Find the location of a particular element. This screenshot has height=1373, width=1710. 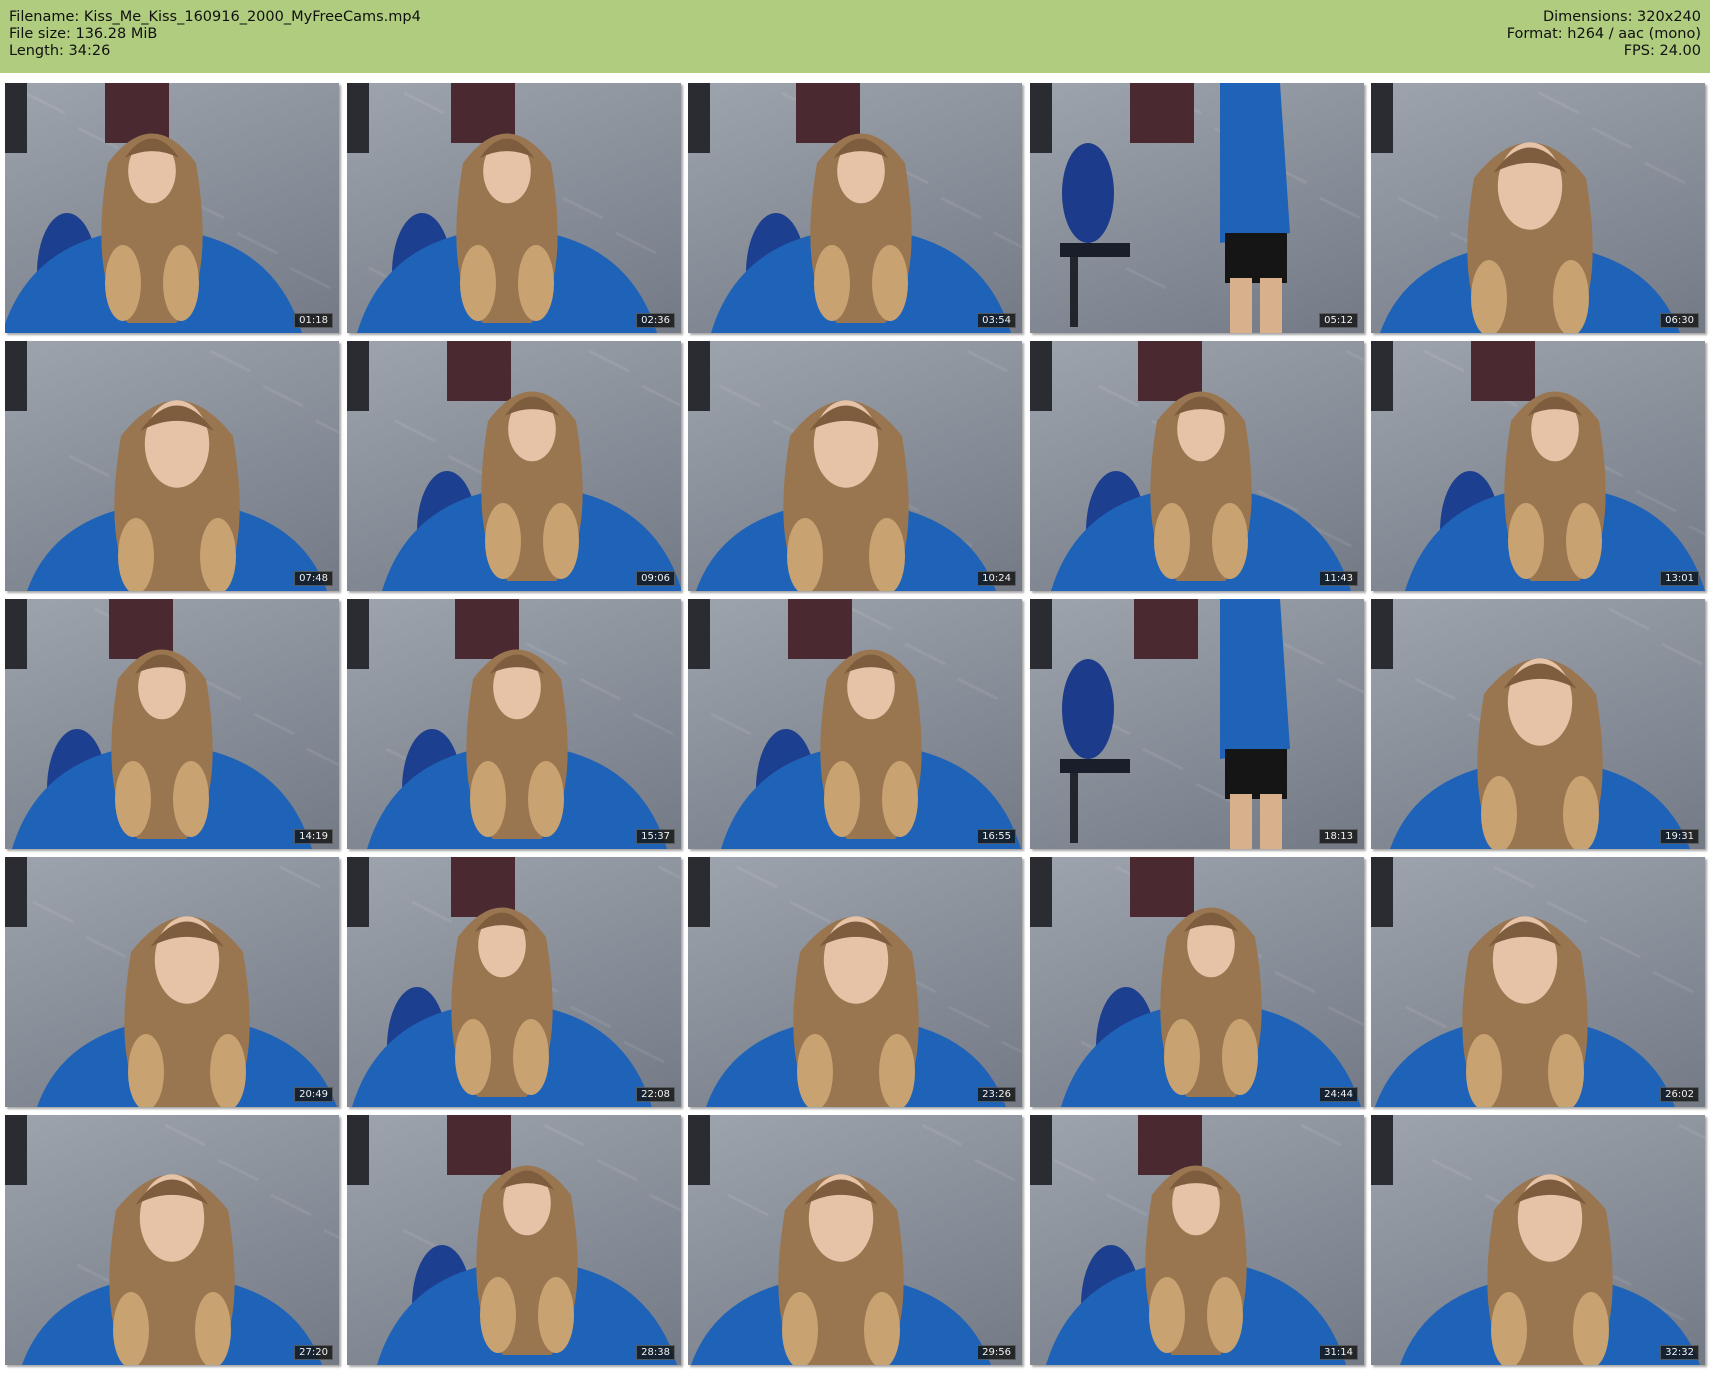

thumbnail-timestamp: 28:38 is located at coordinates (655, 1352).